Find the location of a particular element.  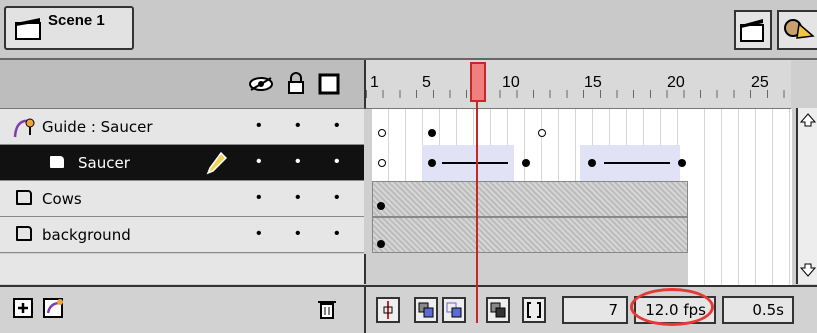

onion-markers-icon is located at coordinates (534, 310).